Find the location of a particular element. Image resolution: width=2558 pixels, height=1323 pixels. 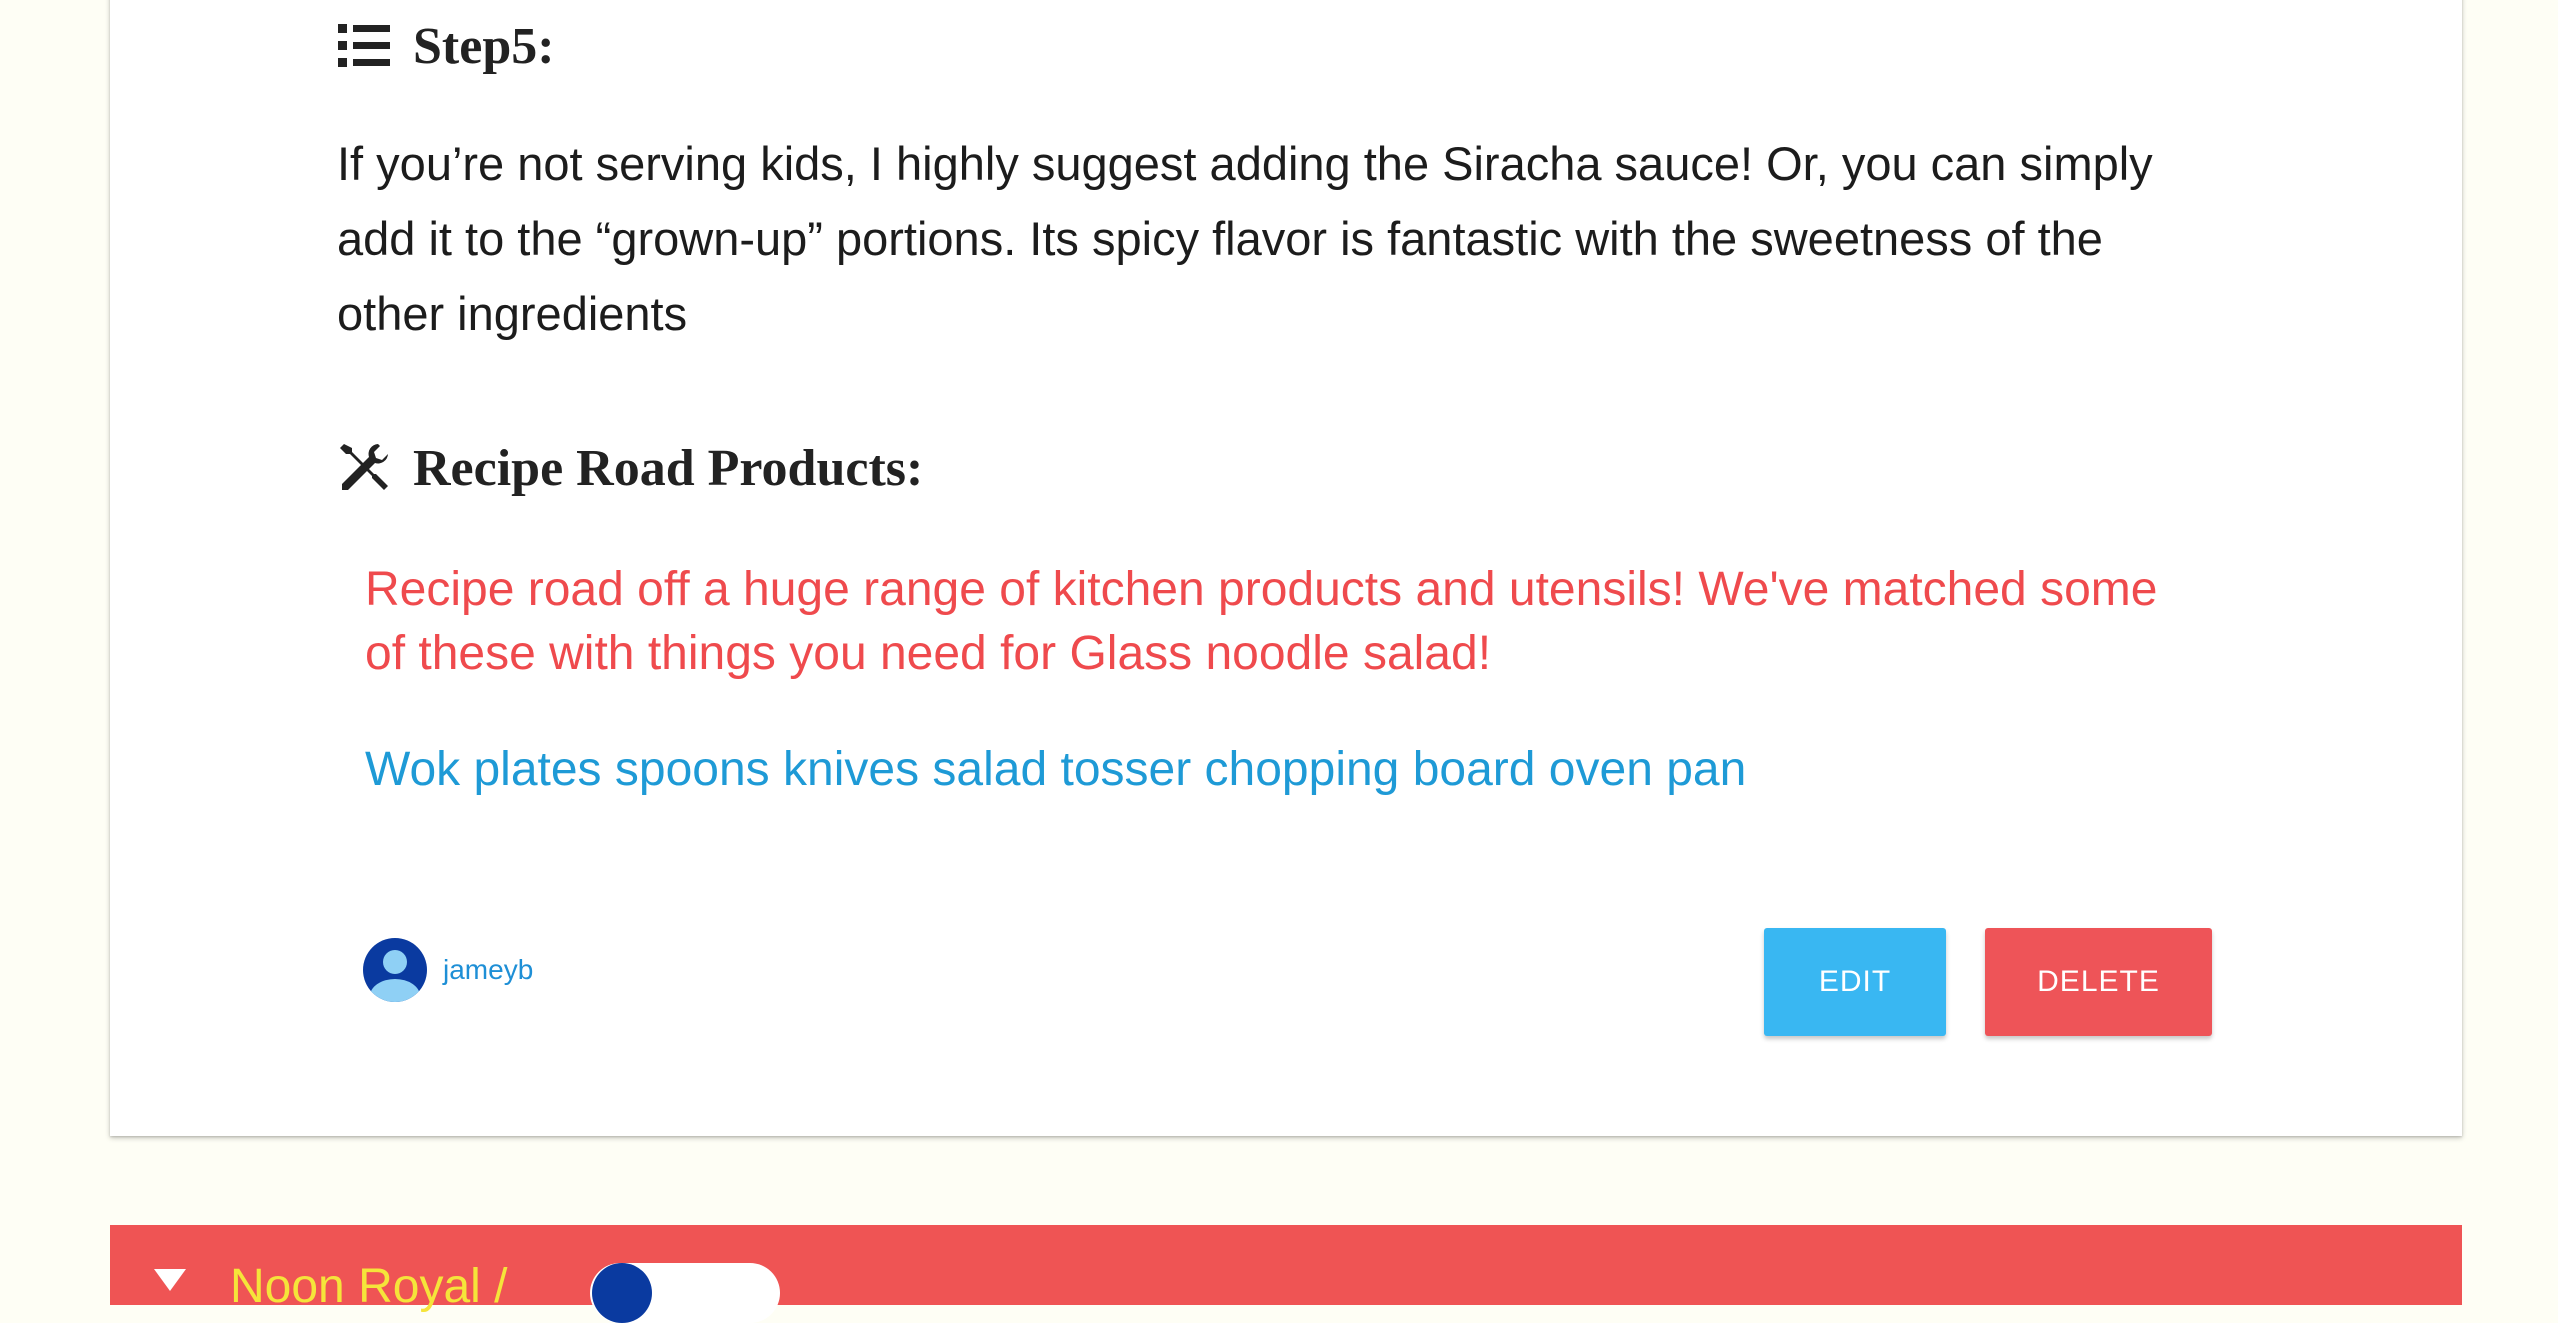

user-avatar-icon is located at coordinates (395, 970).